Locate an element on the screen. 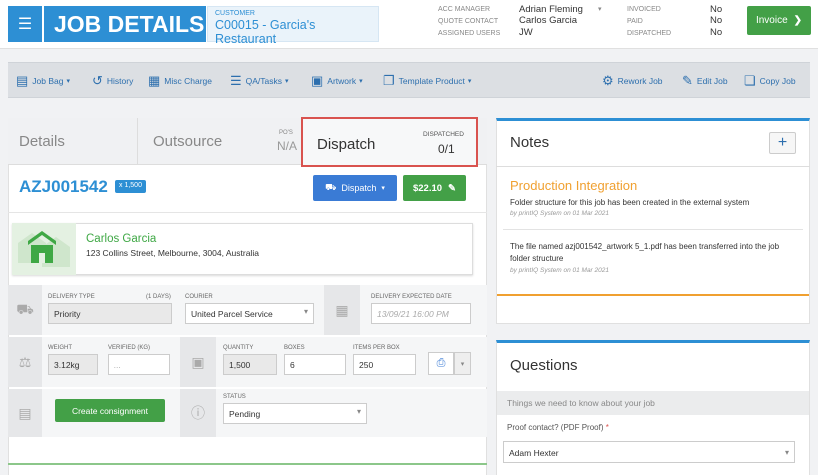 This screenshot has width=818, height=475. template-product-button: ❐ Template Product ▾ is located at coordinates (427, 81).